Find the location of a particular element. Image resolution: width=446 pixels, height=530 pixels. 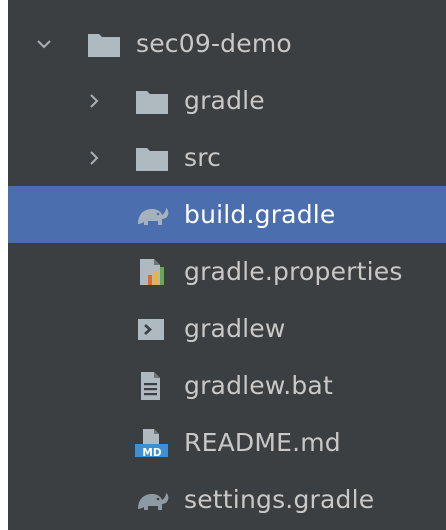

markdown-badge: MD is located at coordinates (152, 453).